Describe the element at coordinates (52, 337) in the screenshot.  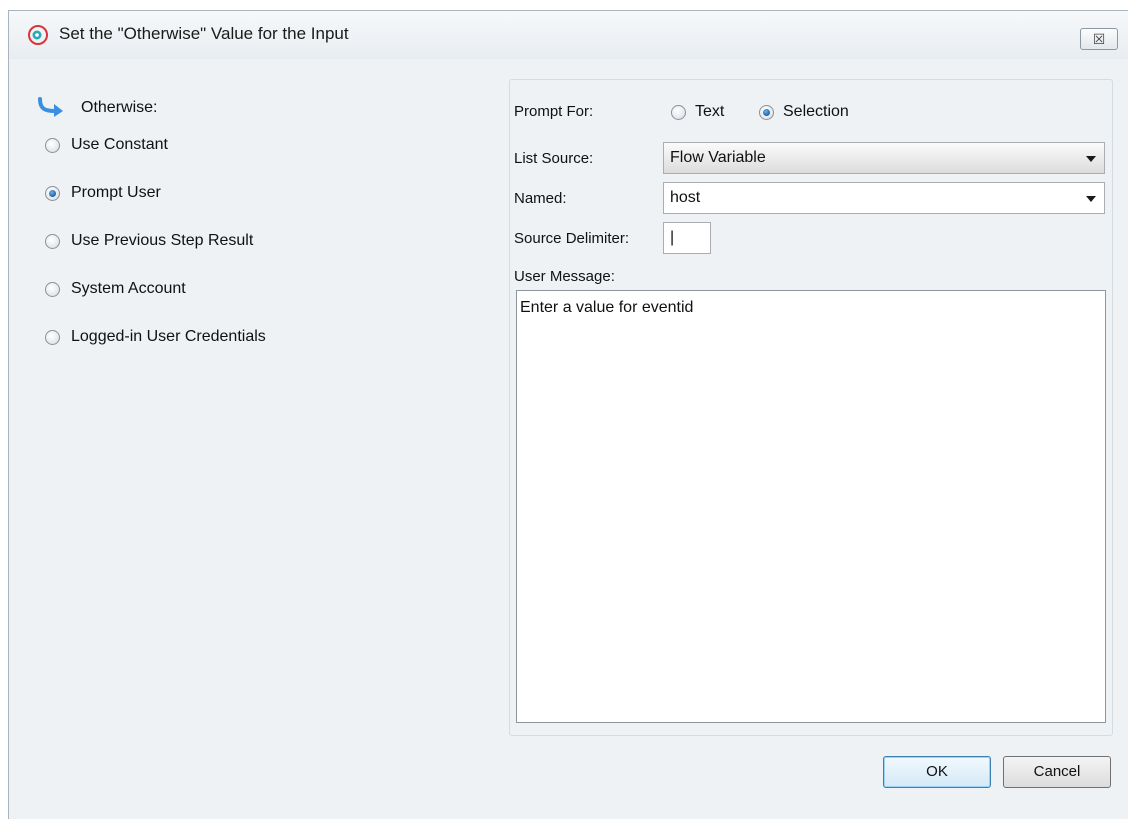
I see `radio-logged-in-user-credentials` at that location.